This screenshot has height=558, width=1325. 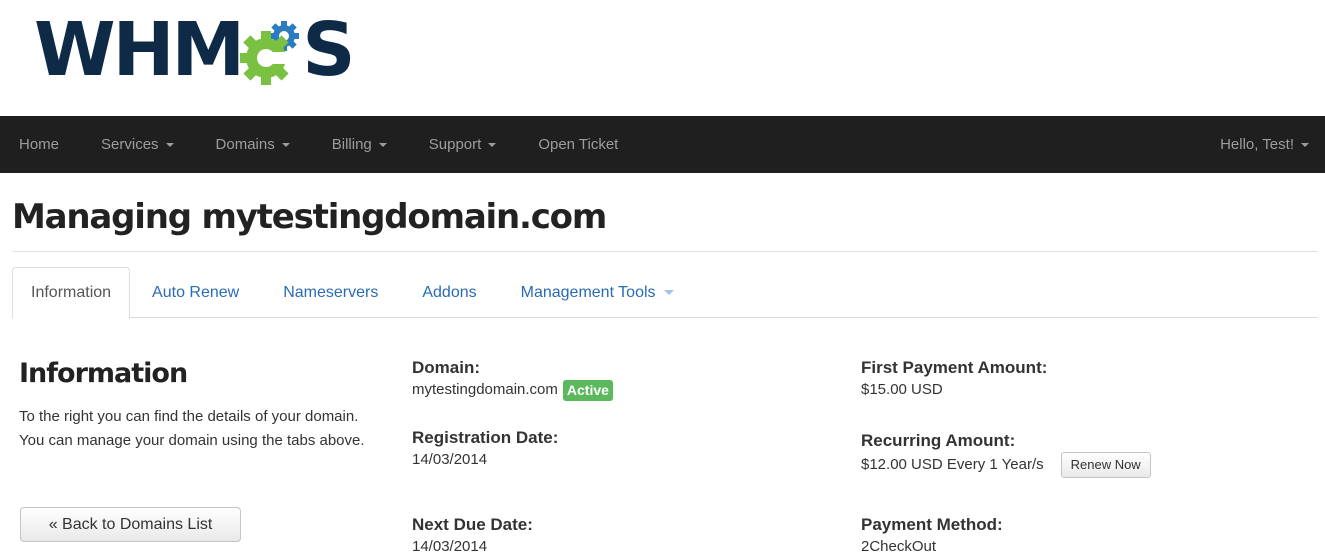 I want to click on whmcs-logo: WHM S, so click(x=195, y=50).